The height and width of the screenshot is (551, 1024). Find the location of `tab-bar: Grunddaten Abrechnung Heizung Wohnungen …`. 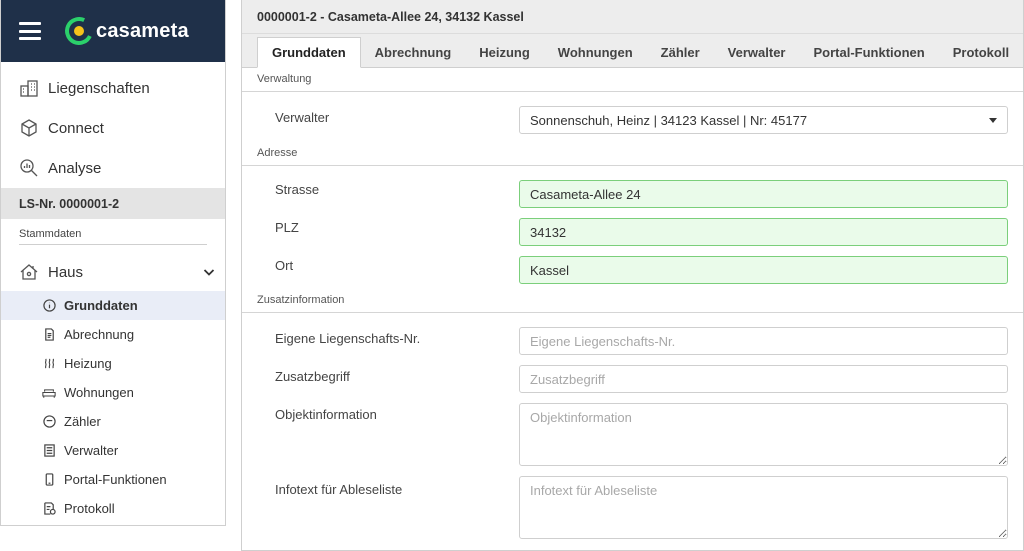

tab-bar: Grunddaten Abrechnung Heizung Wohnungen … is located at coordinates (632, 51).